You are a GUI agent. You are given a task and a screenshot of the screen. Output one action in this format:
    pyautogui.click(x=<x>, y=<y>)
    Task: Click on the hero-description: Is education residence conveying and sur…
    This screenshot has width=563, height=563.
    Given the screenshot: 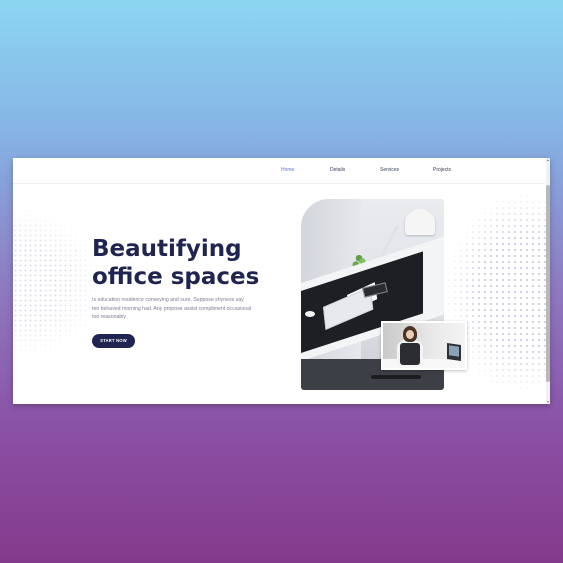 What is the action you would take?
    pyautogui.click(x=172, y=308)
    